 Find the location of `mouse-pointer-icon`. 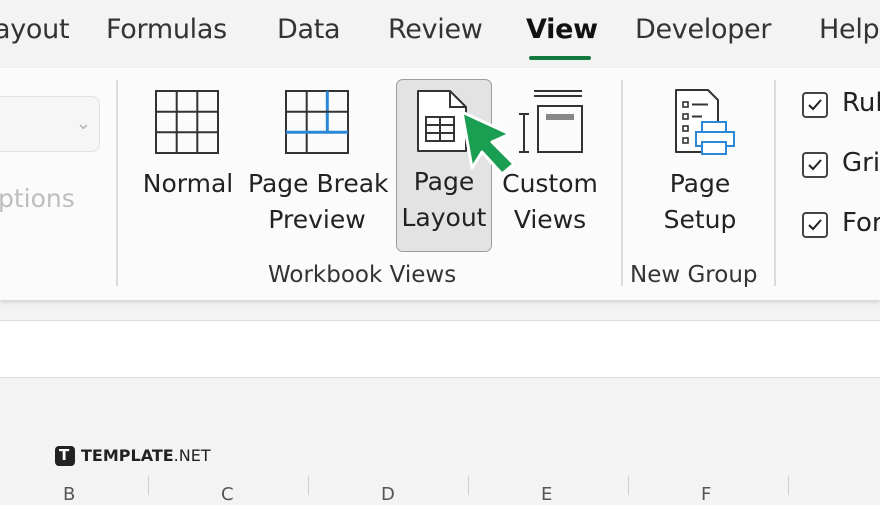

mouse-pointer-icon is located at coordinates (488, 143).